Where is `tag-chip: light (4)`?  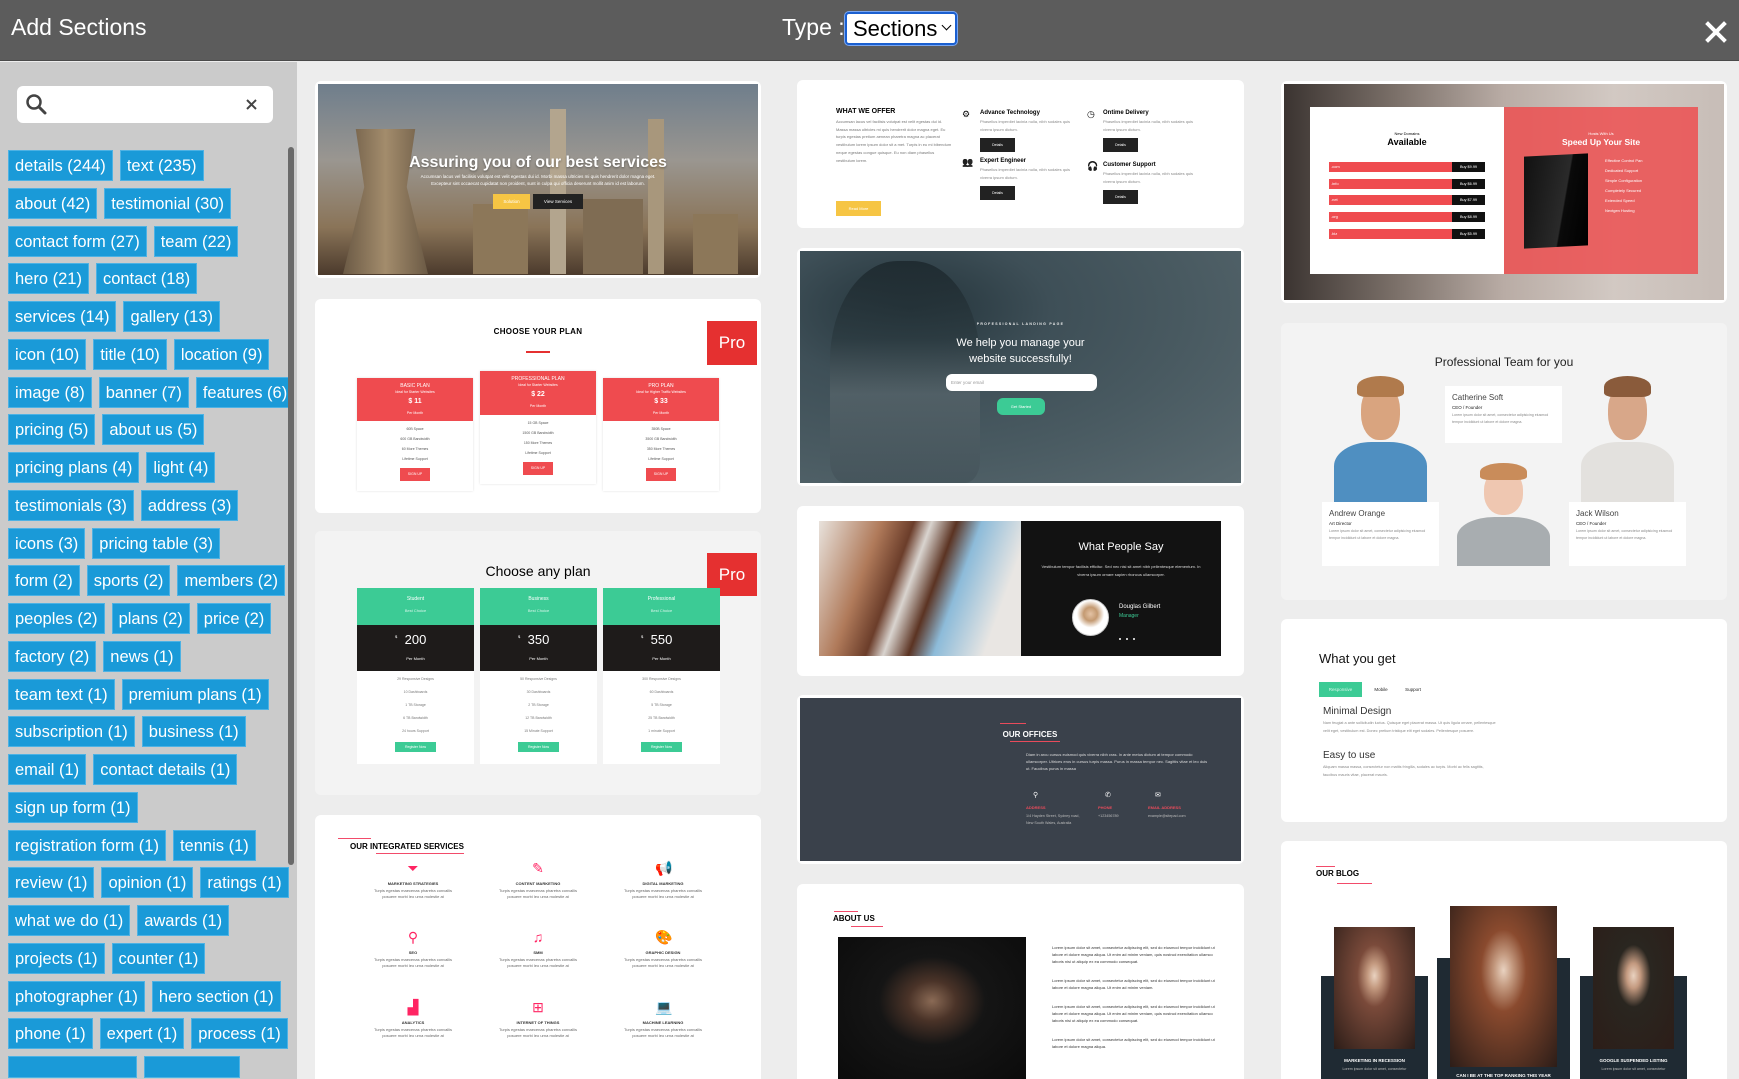 tag-chip: light (4) is located at coordinates (181, 467).